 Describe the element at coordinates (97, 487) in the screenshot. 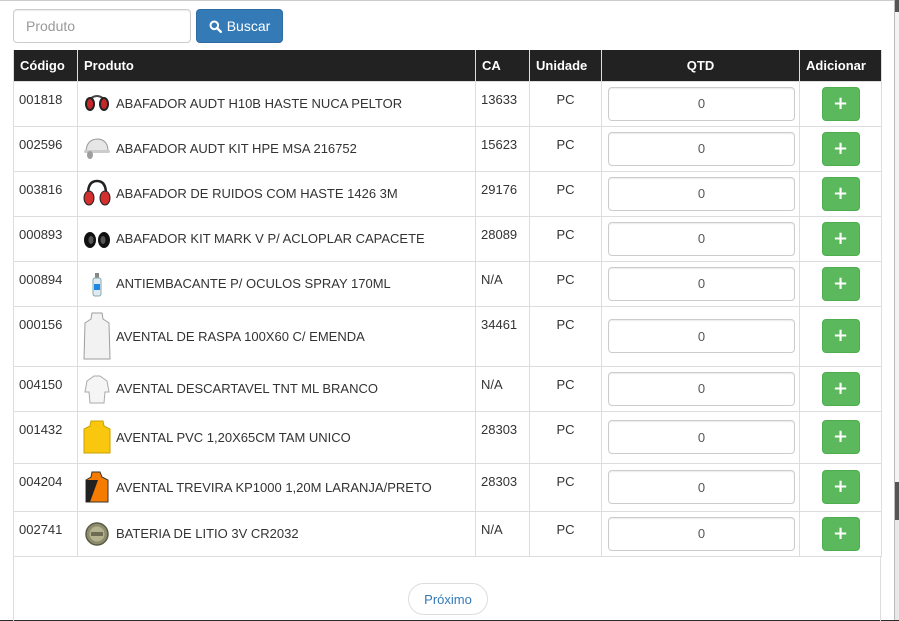

I see `apron-orange-black-icon` at that location.